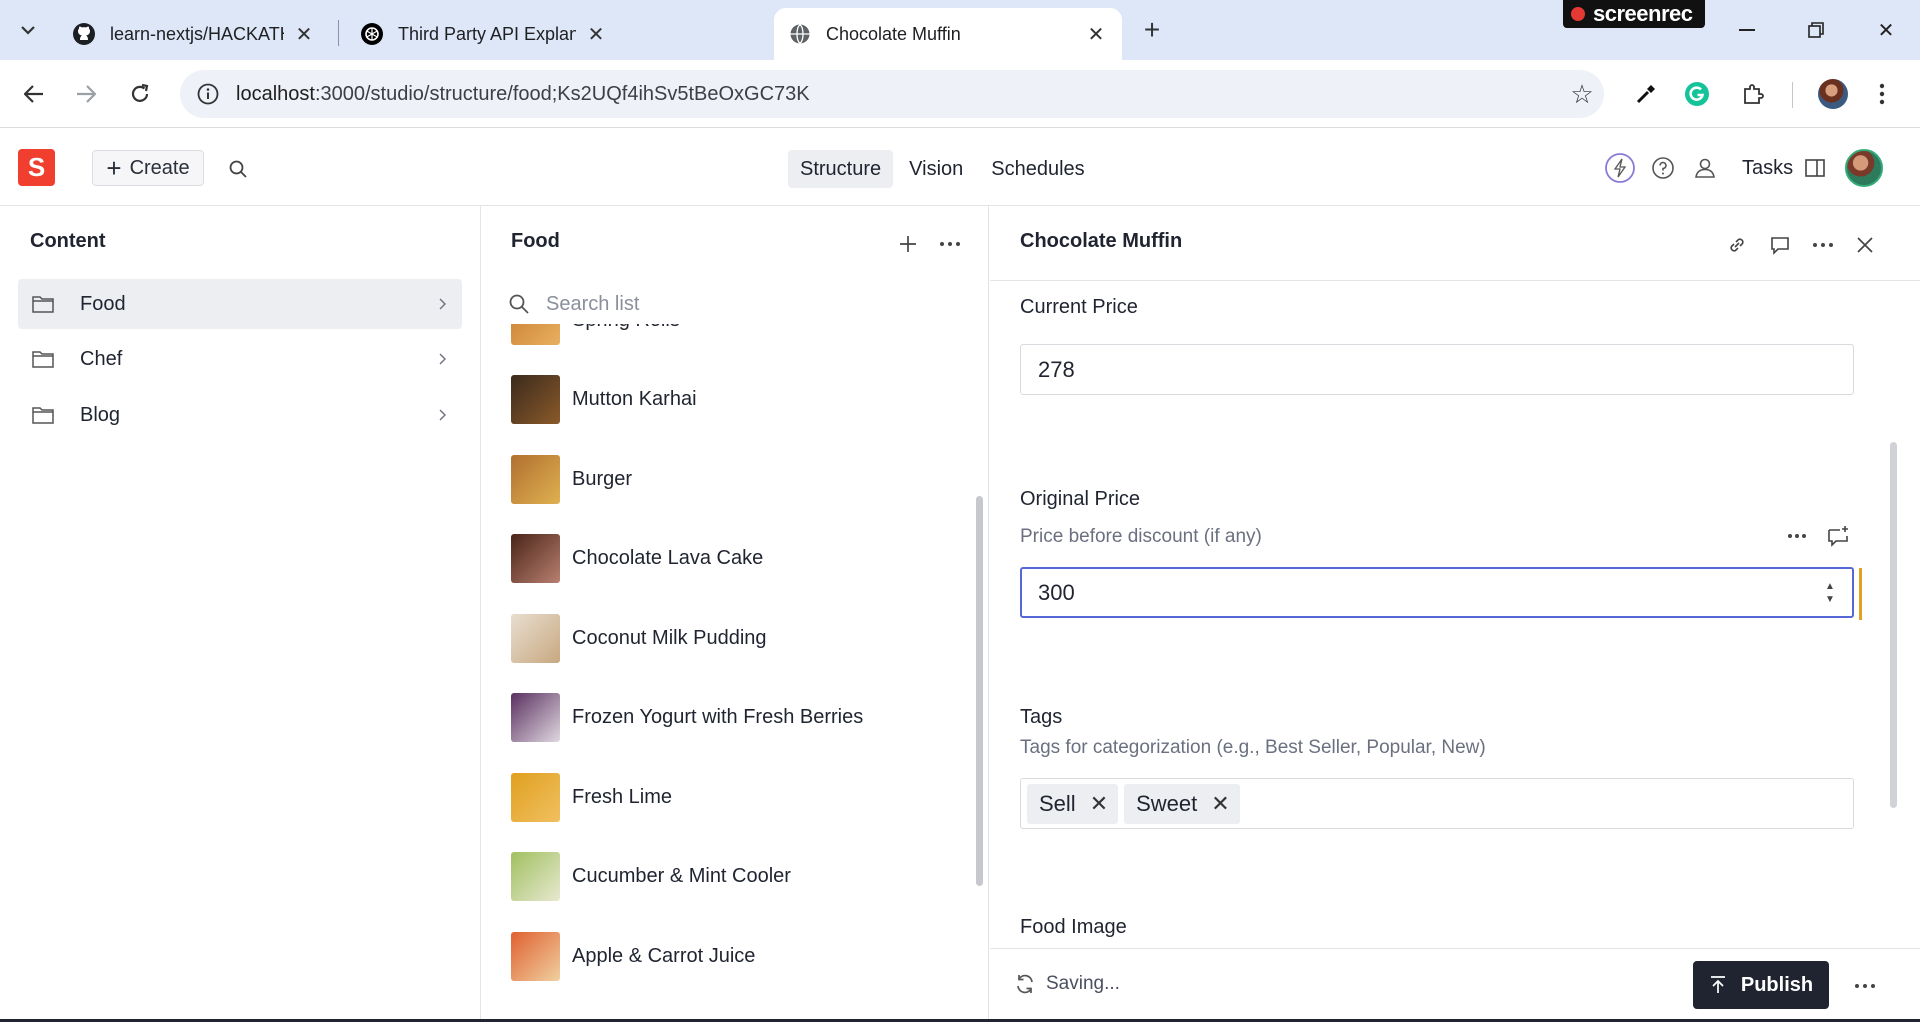  I want to click on tool-nav: Structure Vision Schedules, so click(942, 169).